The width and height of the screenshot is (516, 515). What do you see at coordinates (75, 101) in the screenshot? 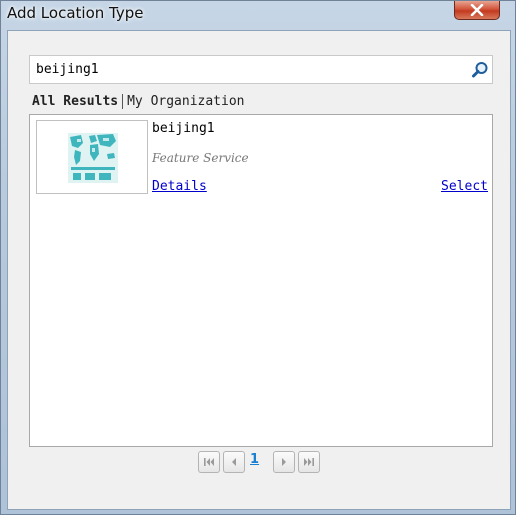
I see `tab-all-results: All Results` at bounding box center [75, 101].